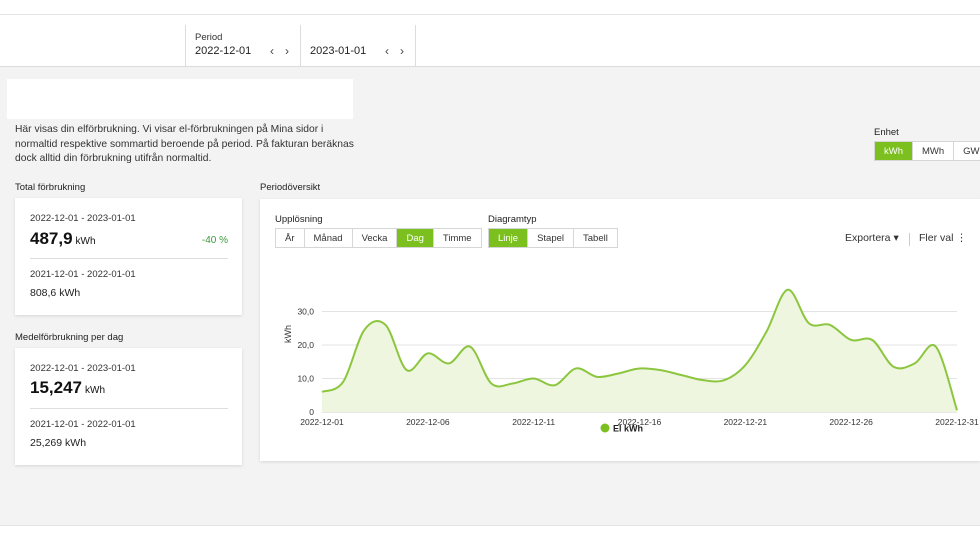  What do you see at coordinates (272, 51) in the screenshot?
I see `start-prev-chevron-left-icon: ‹` at bounding box center [272, 51].